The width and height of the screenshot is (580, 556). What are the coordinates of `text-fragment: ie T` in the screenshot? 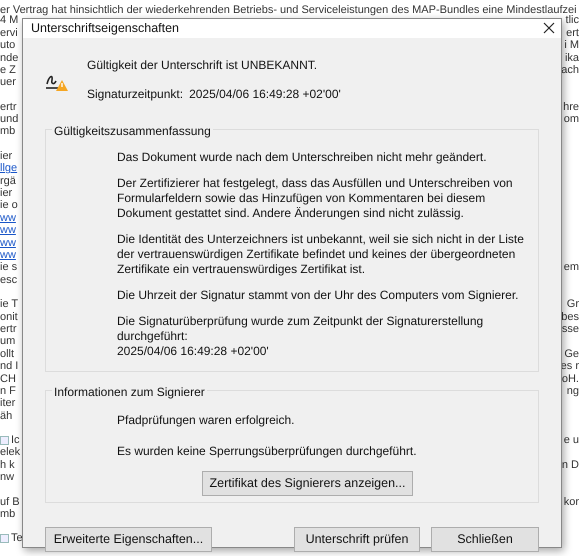 It's located at (9, 304).